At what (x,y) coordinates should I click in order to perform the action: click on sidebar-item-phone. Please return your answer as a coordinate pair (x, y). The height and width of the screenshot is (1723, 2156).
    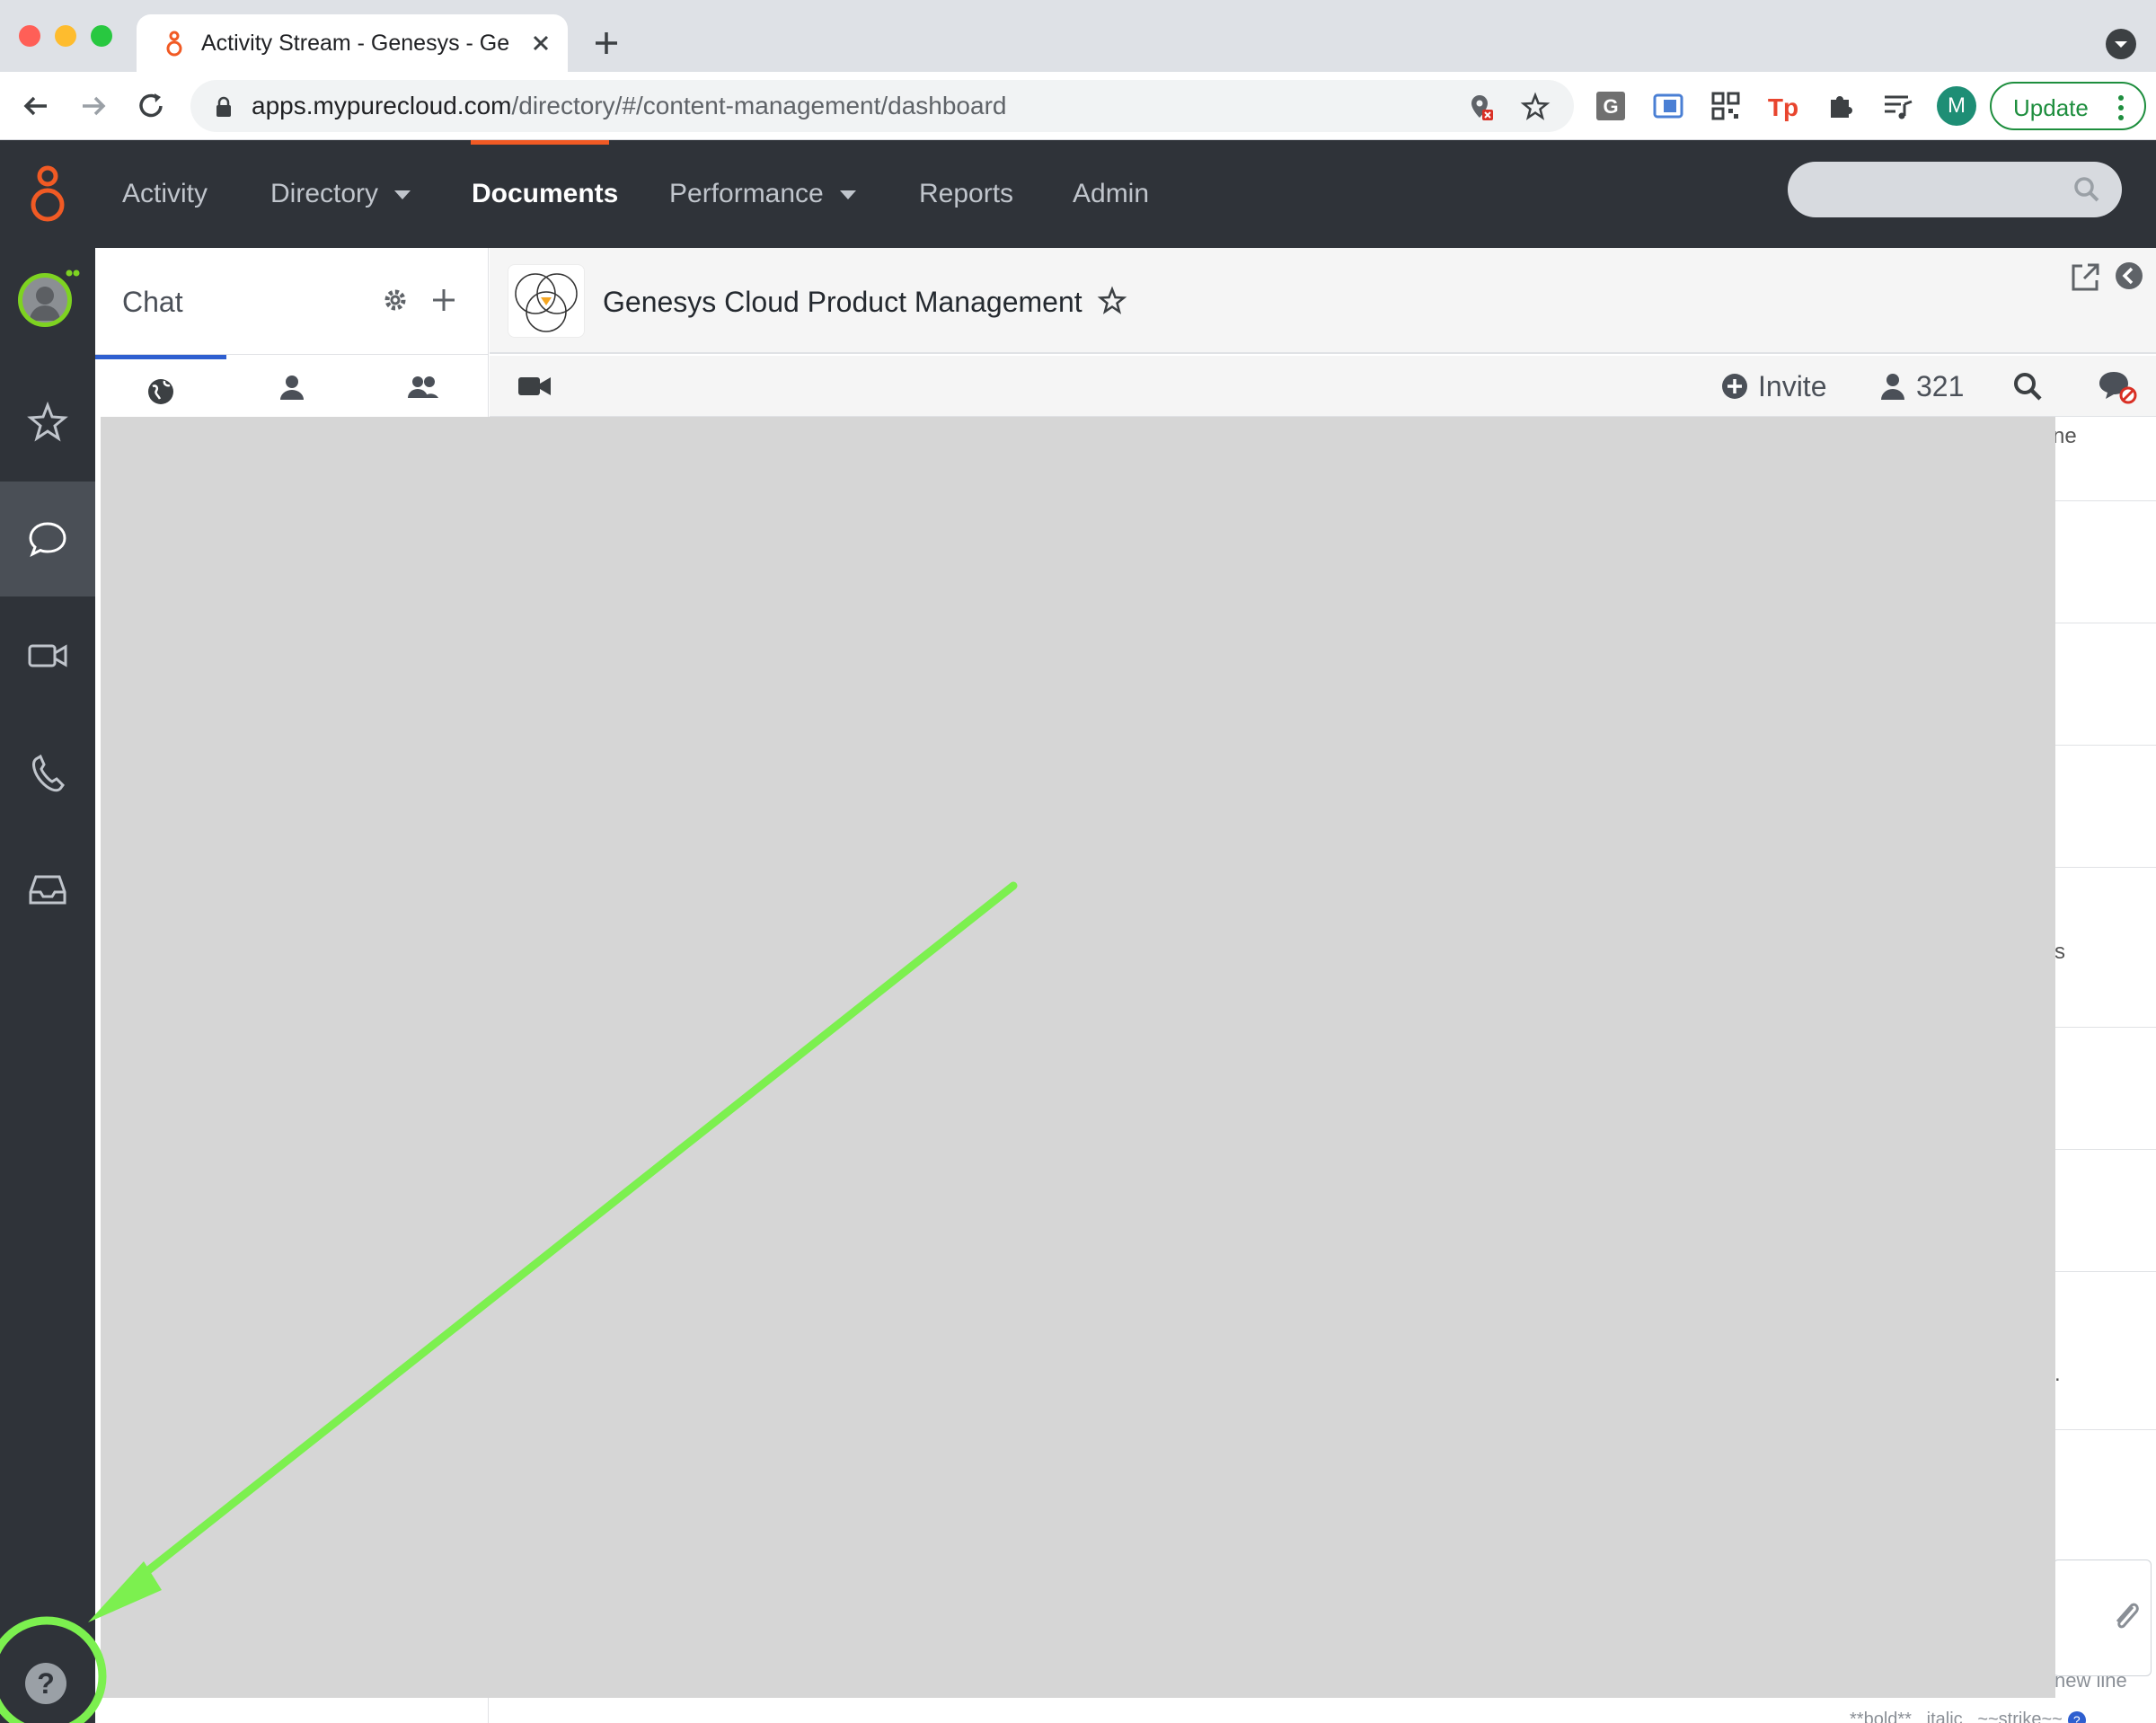
    Looking at the image, I should click on (47, 772).